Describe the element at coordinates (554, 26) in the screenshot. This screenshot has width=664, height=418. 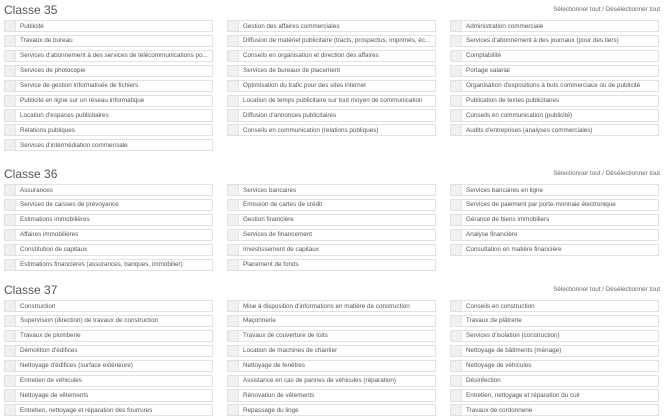
I see `service-option: Administration commerciale` at that location.